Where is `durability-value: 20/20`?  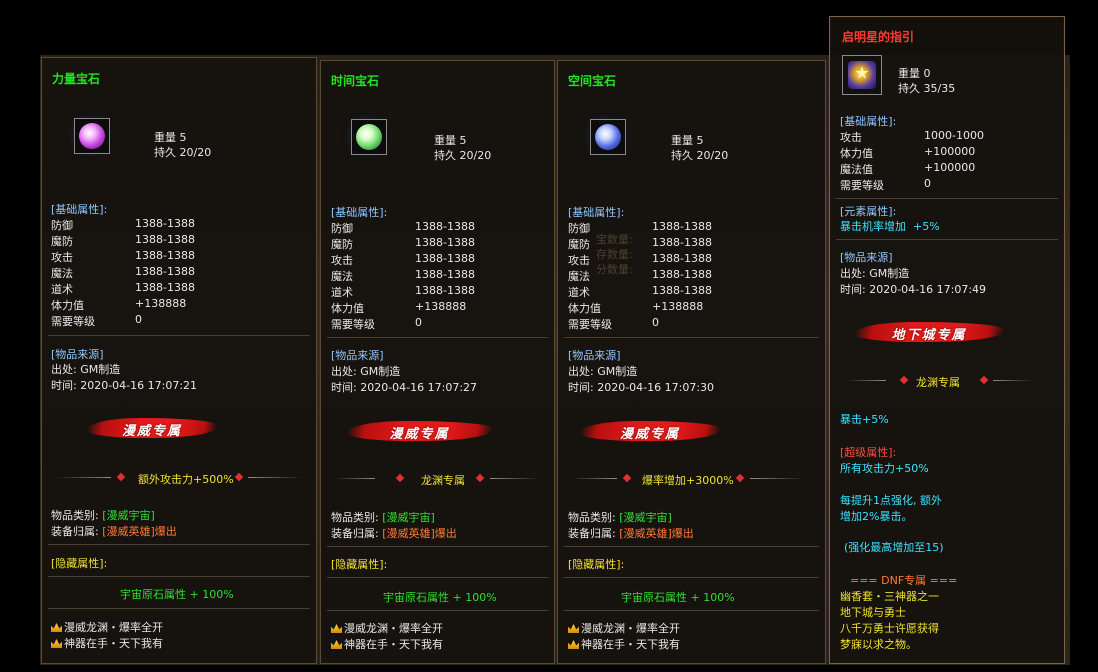
durability-value: 20/20 is located at coordinates (712, 155).